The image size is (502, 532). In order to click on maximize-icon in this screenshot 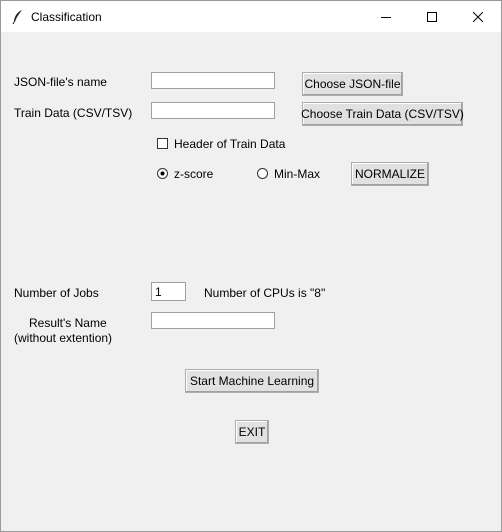, I will do `click(432, 16)`.